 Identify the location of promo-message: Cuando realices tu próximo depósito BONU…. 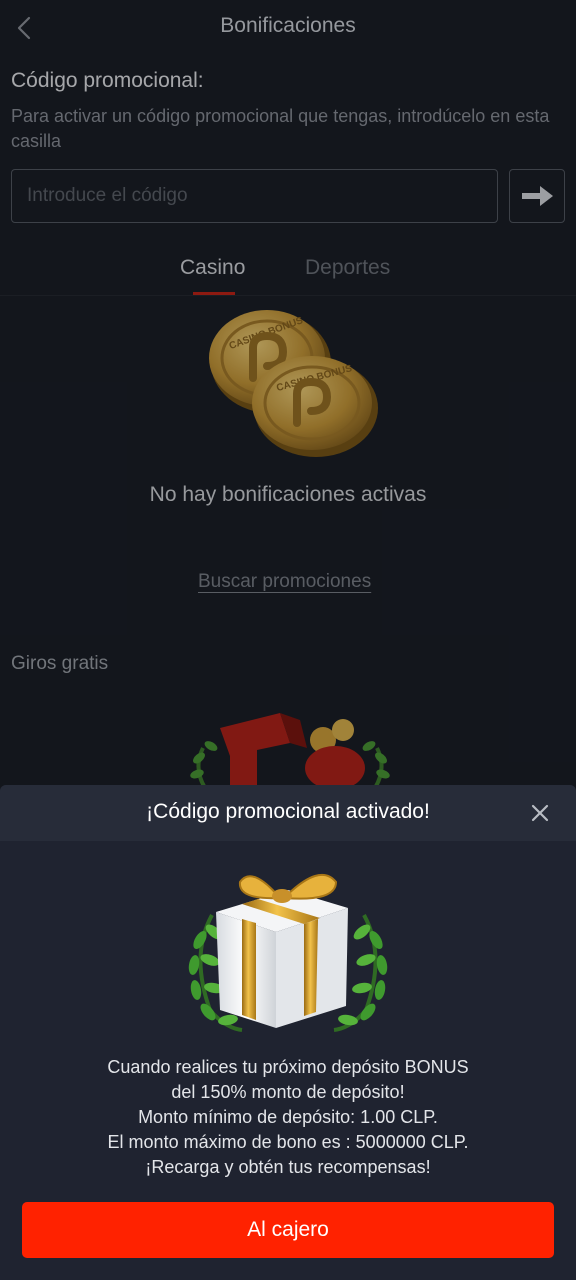
(288, 1117).